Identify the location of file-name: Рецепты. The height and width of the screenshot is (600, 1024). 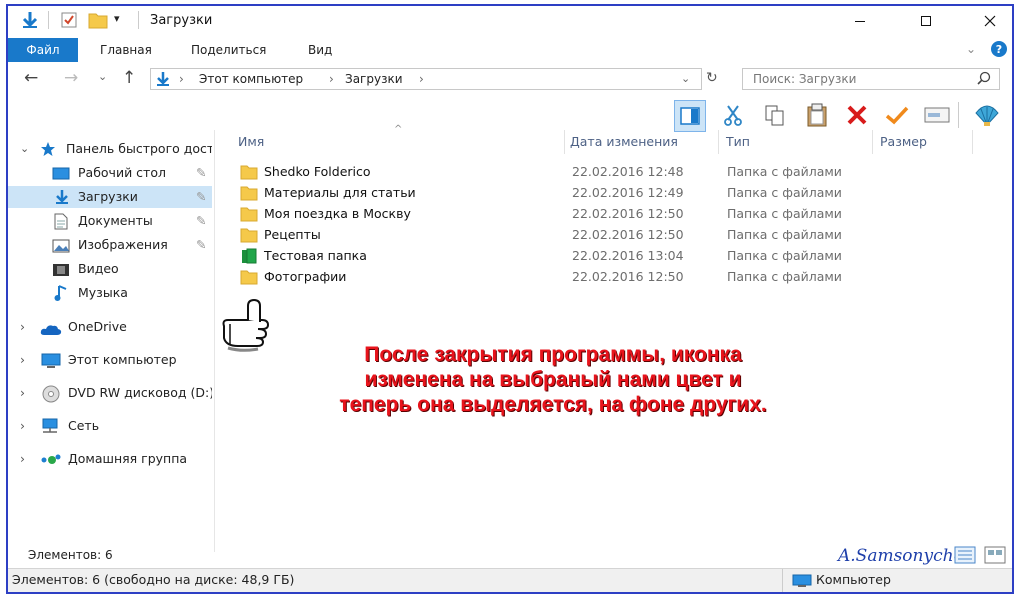
(292, 234).